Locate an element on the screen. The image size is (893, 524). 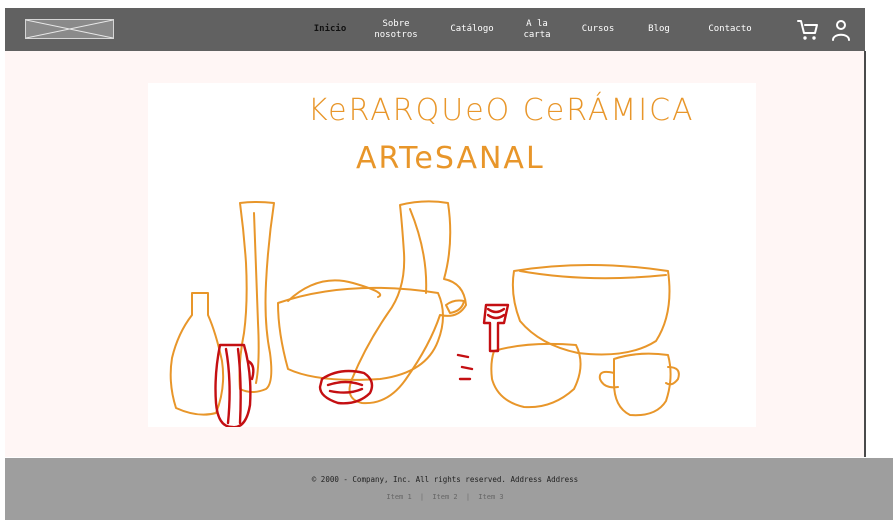
nav-item-label: A la carta is located at coordinates (537, 29).